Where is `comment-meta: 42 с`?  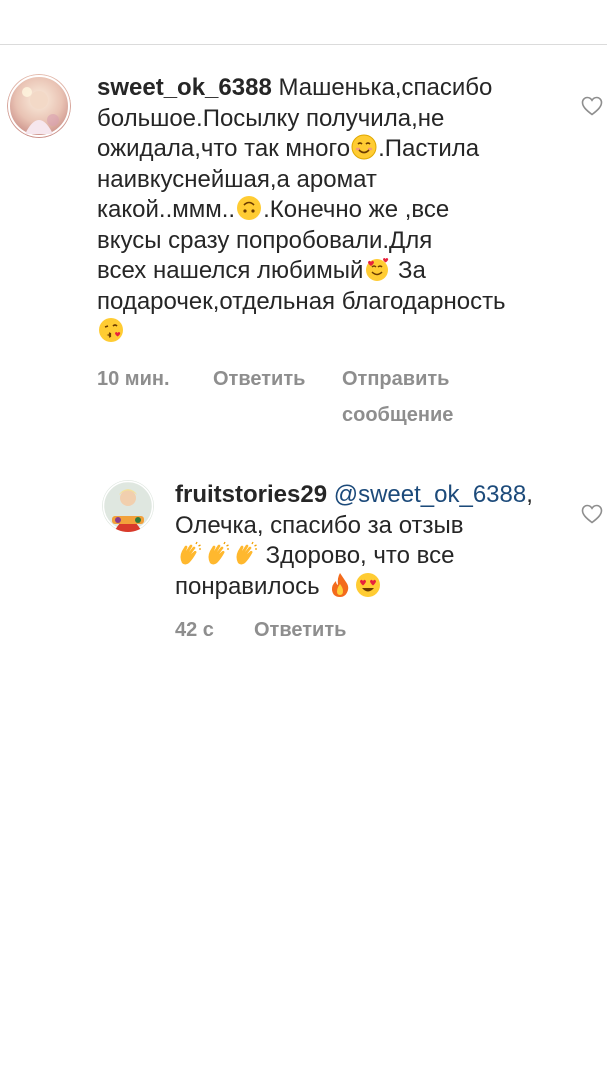 comment-meta: 42 с is located at coordinates (194, 630).